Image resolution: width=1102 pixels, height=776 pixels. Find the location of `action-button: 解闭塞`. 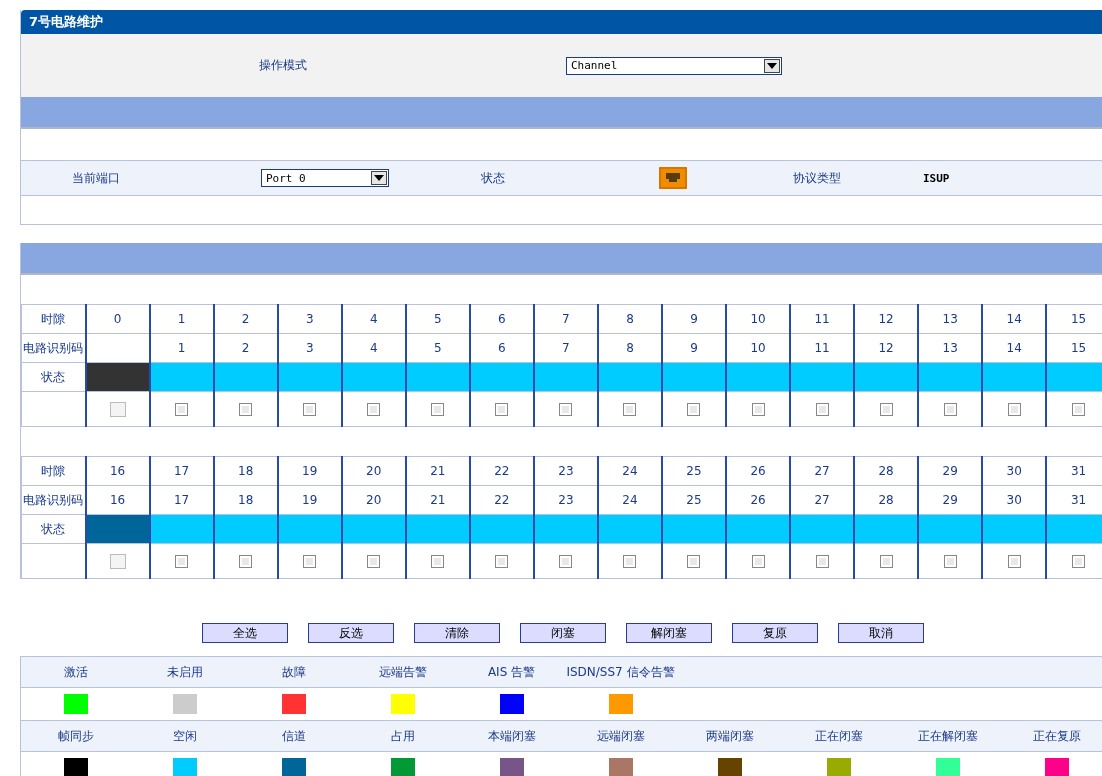

action-button: 解闭塞 is located at coordinates (669, 633).